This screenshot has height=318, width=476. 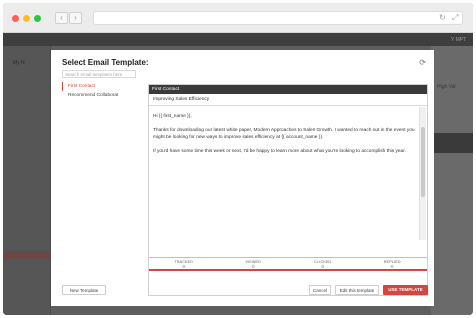 I want to click on use-template-button: USE TEMPLATE, so click(x=405, y=290).